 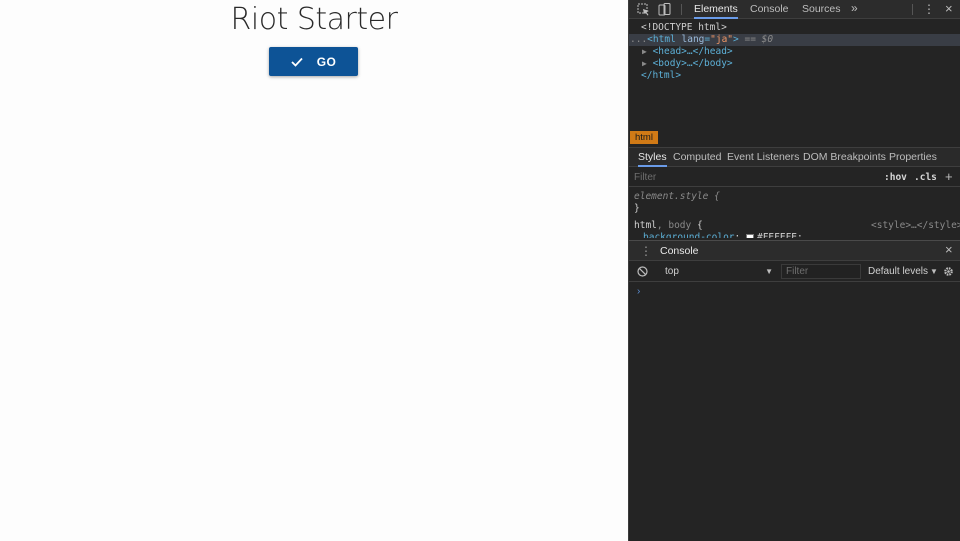 What do you see at coordinates (949, 176) in the screenshot?
I see `new-rule-plus-icon: +` at bounding box center [949, 176].